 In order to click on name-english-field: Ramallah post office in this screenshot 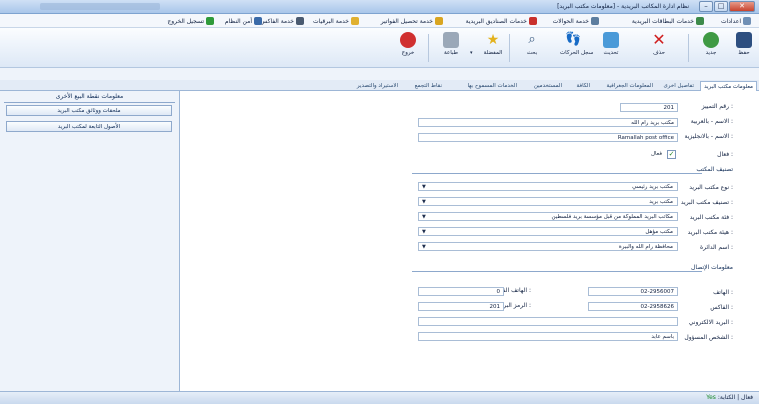, I will do `click(548, 137)`.